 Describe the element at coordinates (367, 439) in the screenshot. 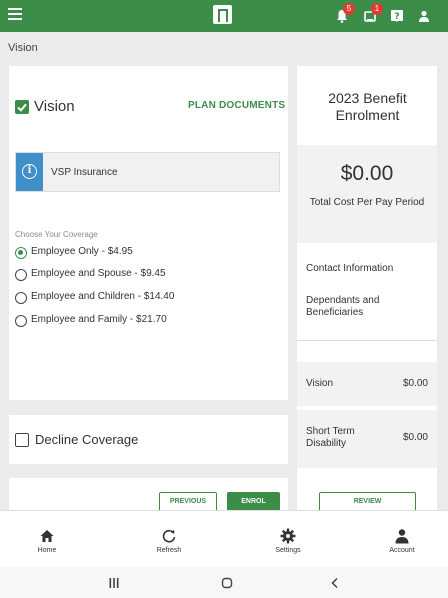

I see `summary-row-short-term-disability: Short Term Disability $0.00` at that location.